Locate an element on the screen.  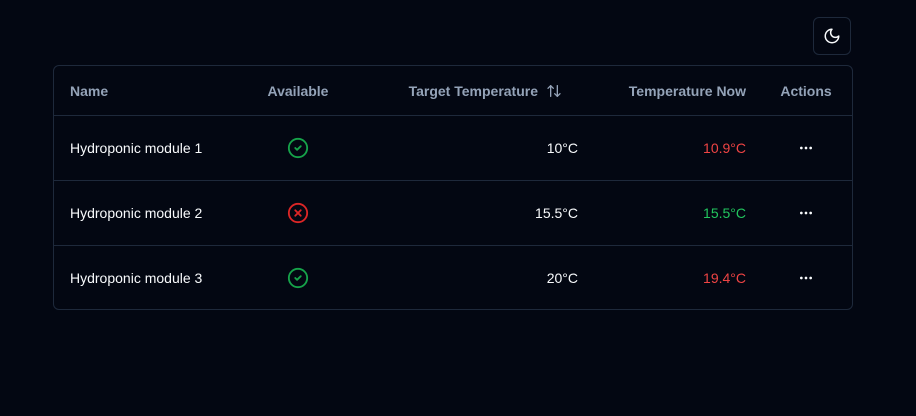
x-circle-icon is located at coordinates (298, 213).